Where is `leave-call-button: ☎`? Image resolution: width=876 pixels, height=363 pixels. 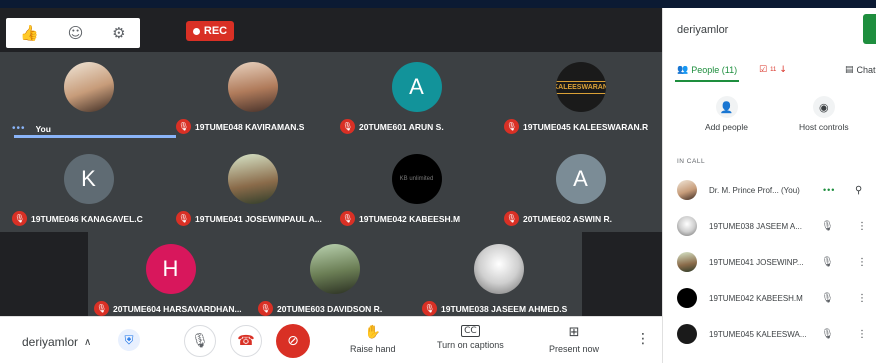
leave-call-button: ☎ is located at coordinates (246, 341).